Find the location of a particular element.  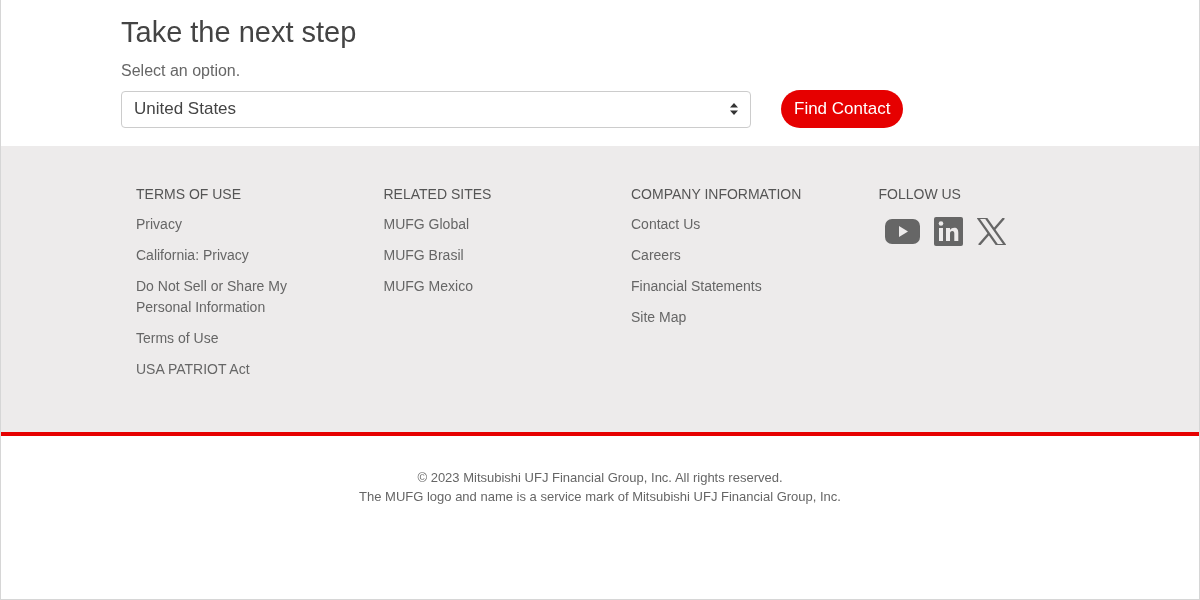

legal-text: The MUFG logo and name is a service mark of Mitsubishi UFJ Financial Group, Inc. is located at coordinates (600, 497).